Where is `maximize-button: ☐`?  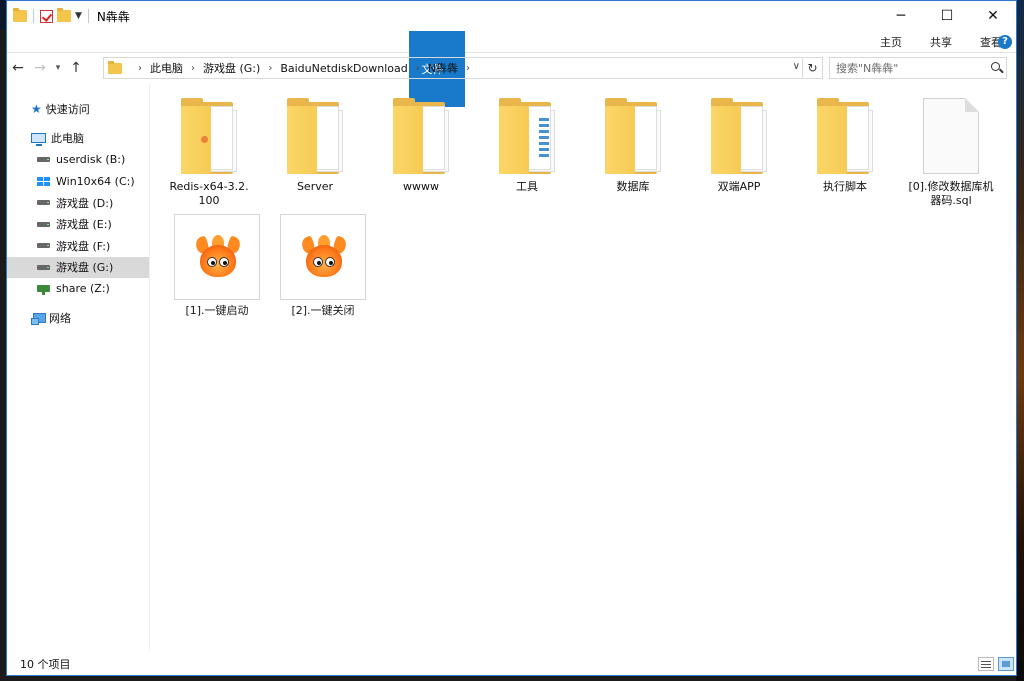
maximize-button: ☐ is located at coordinates (947, 16).